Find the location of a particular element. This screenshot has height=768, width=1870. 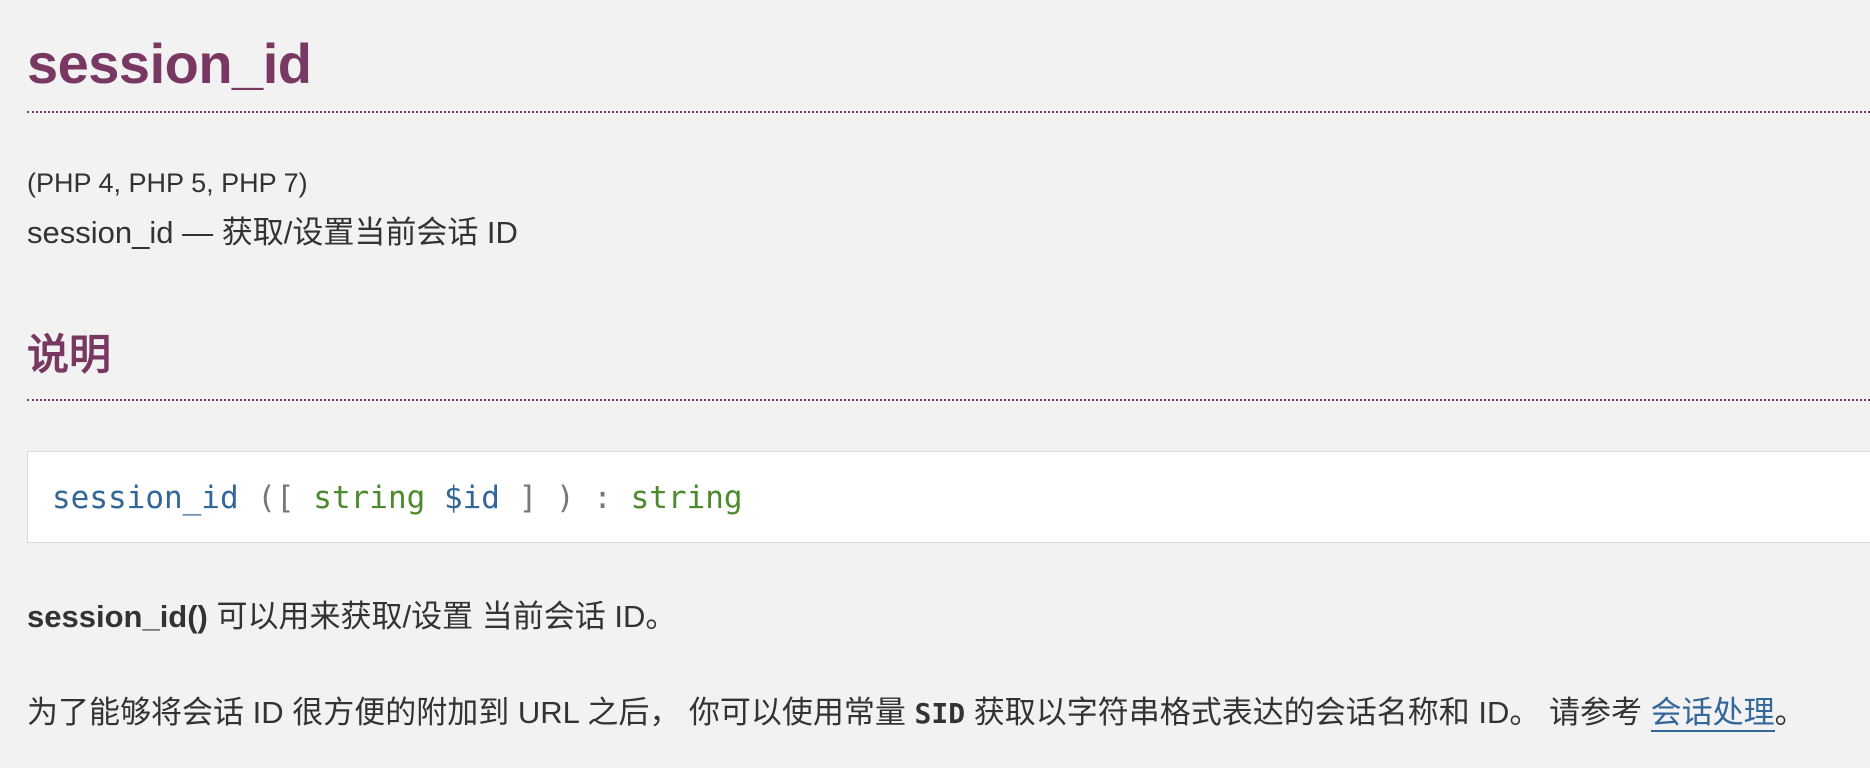

section-heading-description: 说明 is located at coordinates (69, 354).